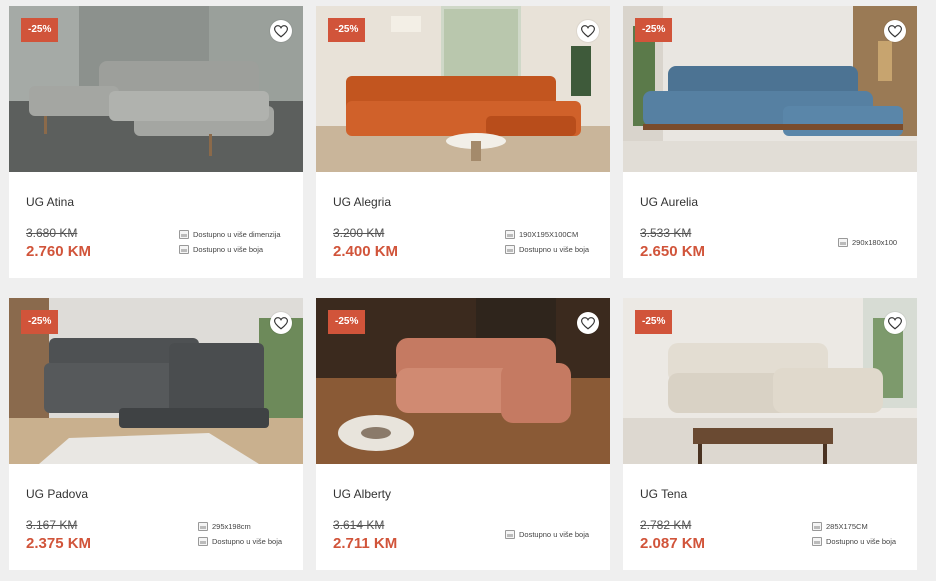  I want to click on new-price: 2.711 KM, so click(365, 543).